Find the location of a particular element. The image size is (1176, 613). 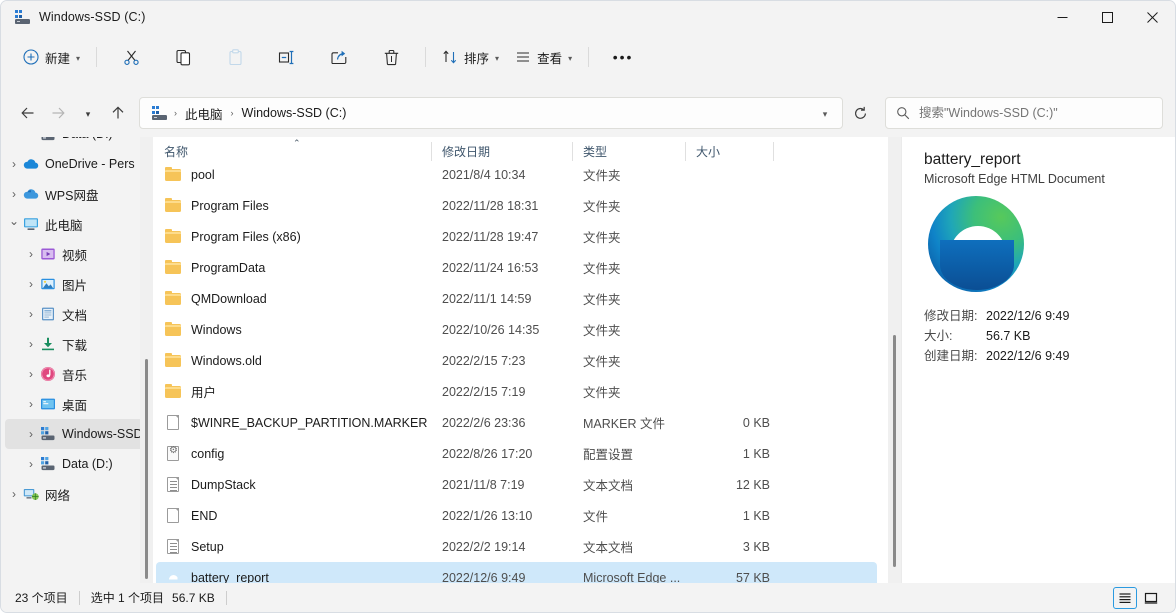

navigation-scrollbar is located at coordinates (146, 360).